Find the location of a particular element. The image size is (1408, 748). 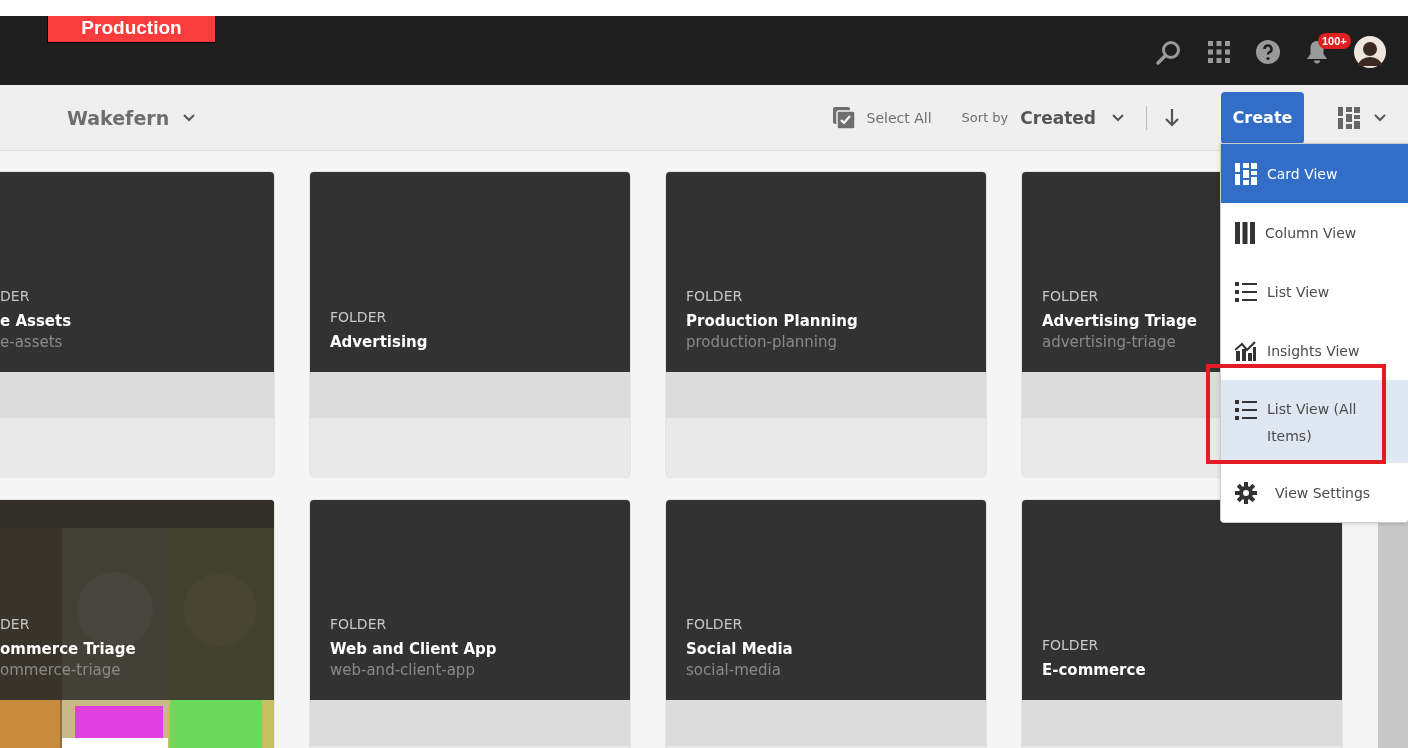

view-menu-item: List View (All Items) is located at coordinates (1314, 421).